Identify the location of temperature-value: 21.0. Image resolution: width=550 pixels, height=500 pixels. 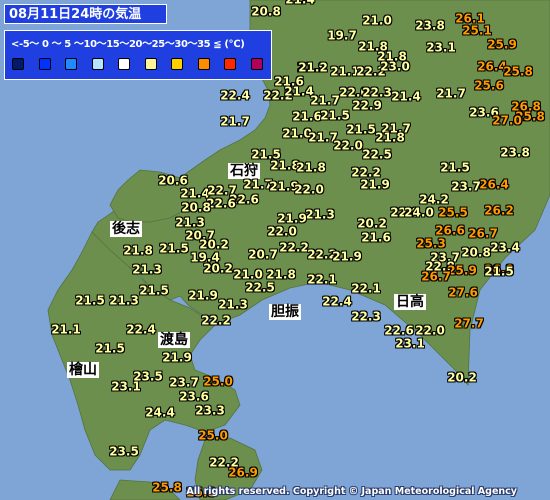
(377, 20).